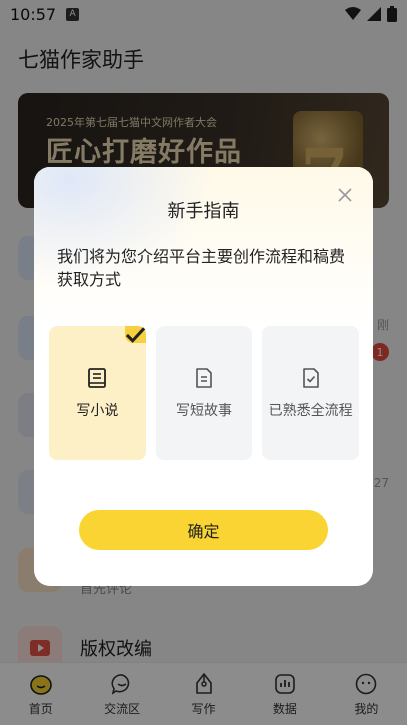  What do you see at coordinates (311, 393) in the screenshot?
I see `option-familiar-with-process: 已熟悉全流程` at bounding box center [311, 393].